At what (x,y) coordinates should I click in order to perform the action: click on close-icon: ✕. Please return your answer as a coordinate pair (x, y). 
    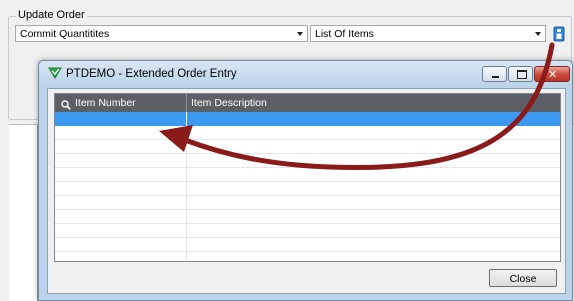
    Looking at the image, I should click on (553, 74).